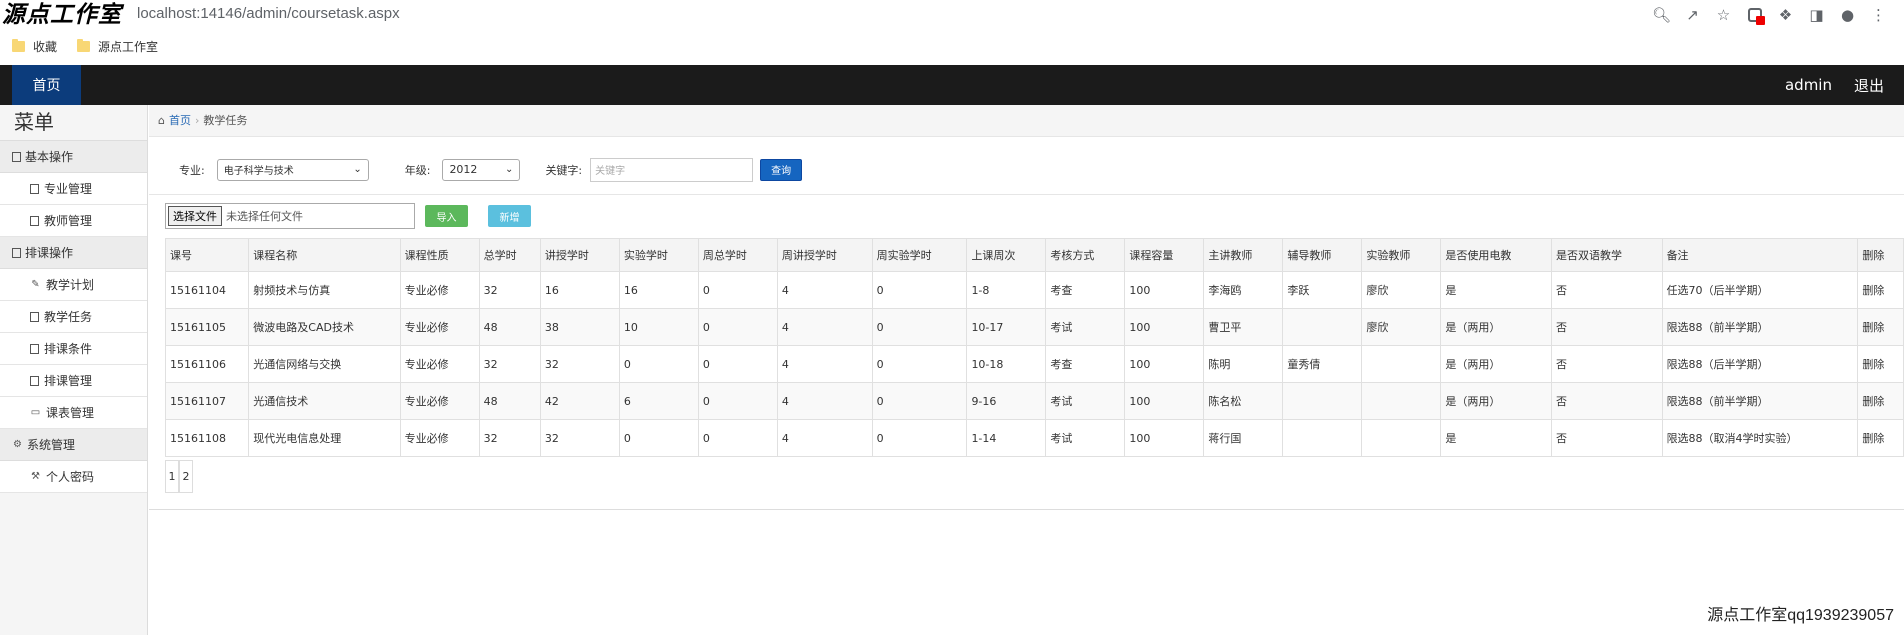  Describe the element at coordinates (1085, 255) in the screenshot. I see `column-header: 考核方式` at that location.